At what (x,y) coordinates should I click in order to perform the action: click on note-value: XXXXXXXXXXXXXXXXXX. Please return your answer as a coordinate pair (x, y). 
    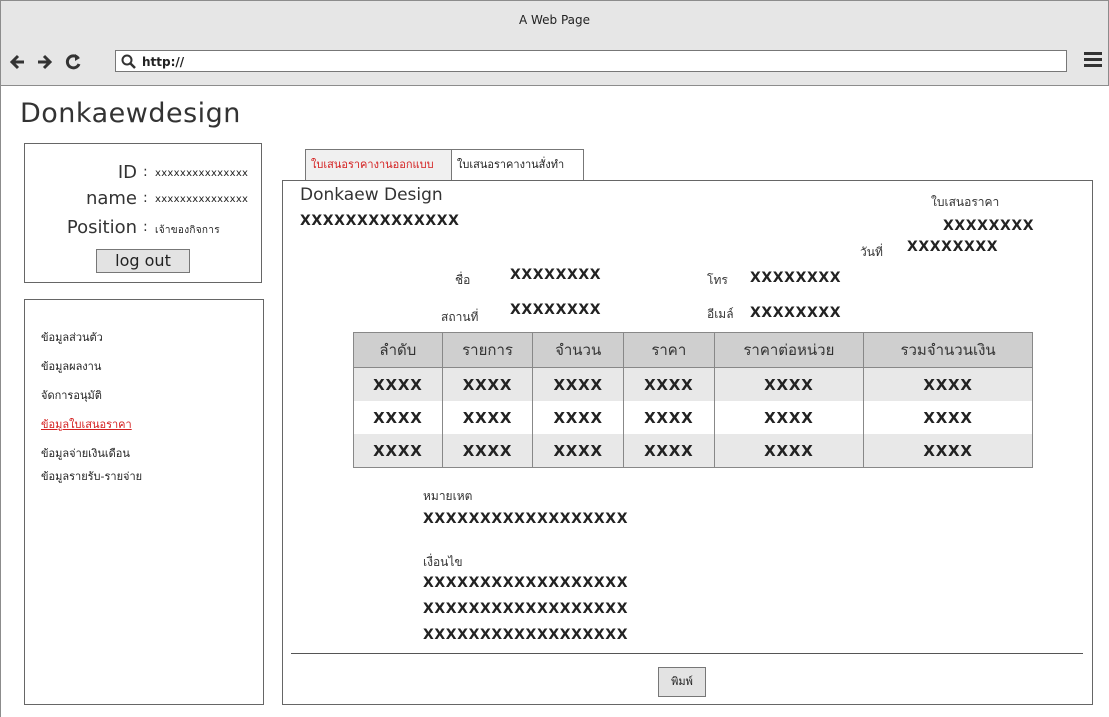
    Looking at the image, I should click on (526, 519).